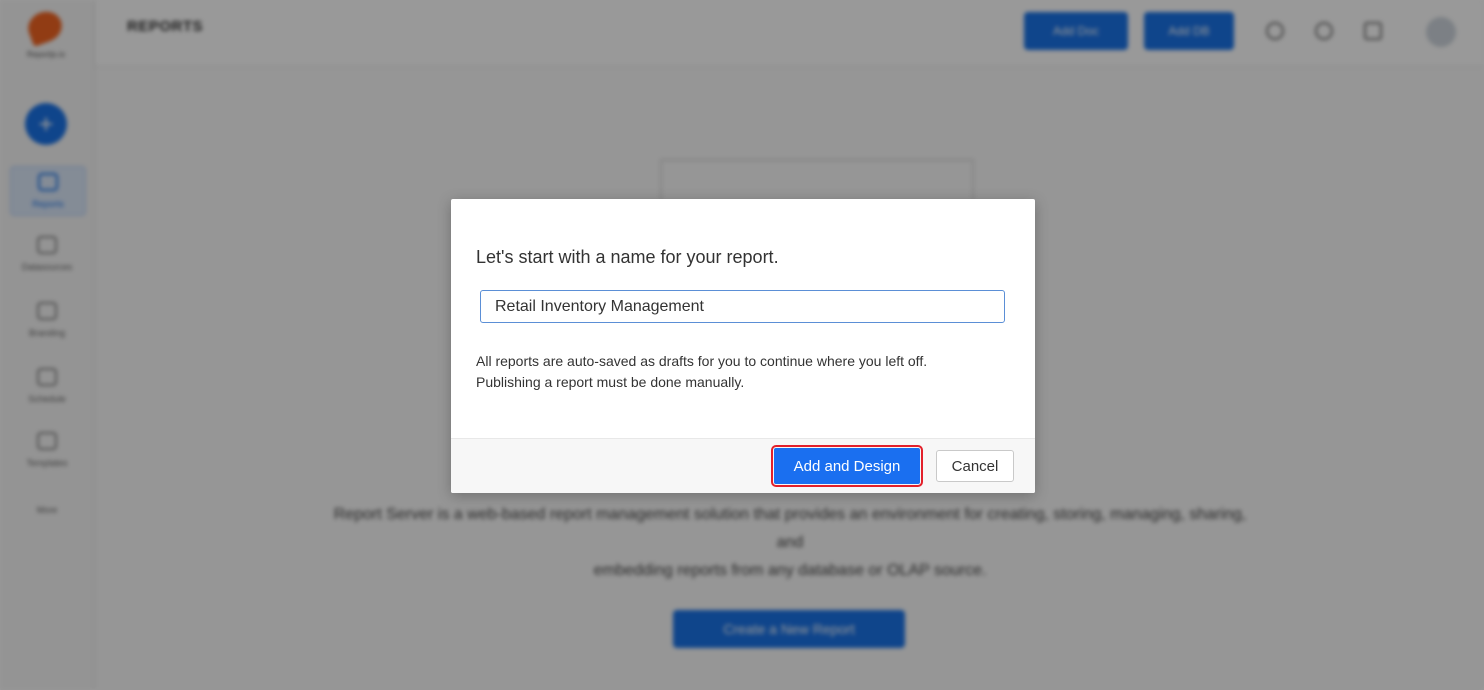 The width and height of the screenshot is (1484, 690). Describe the element at coordinates (742, 306) in the screenshot. I see `report-name-input` at that location.